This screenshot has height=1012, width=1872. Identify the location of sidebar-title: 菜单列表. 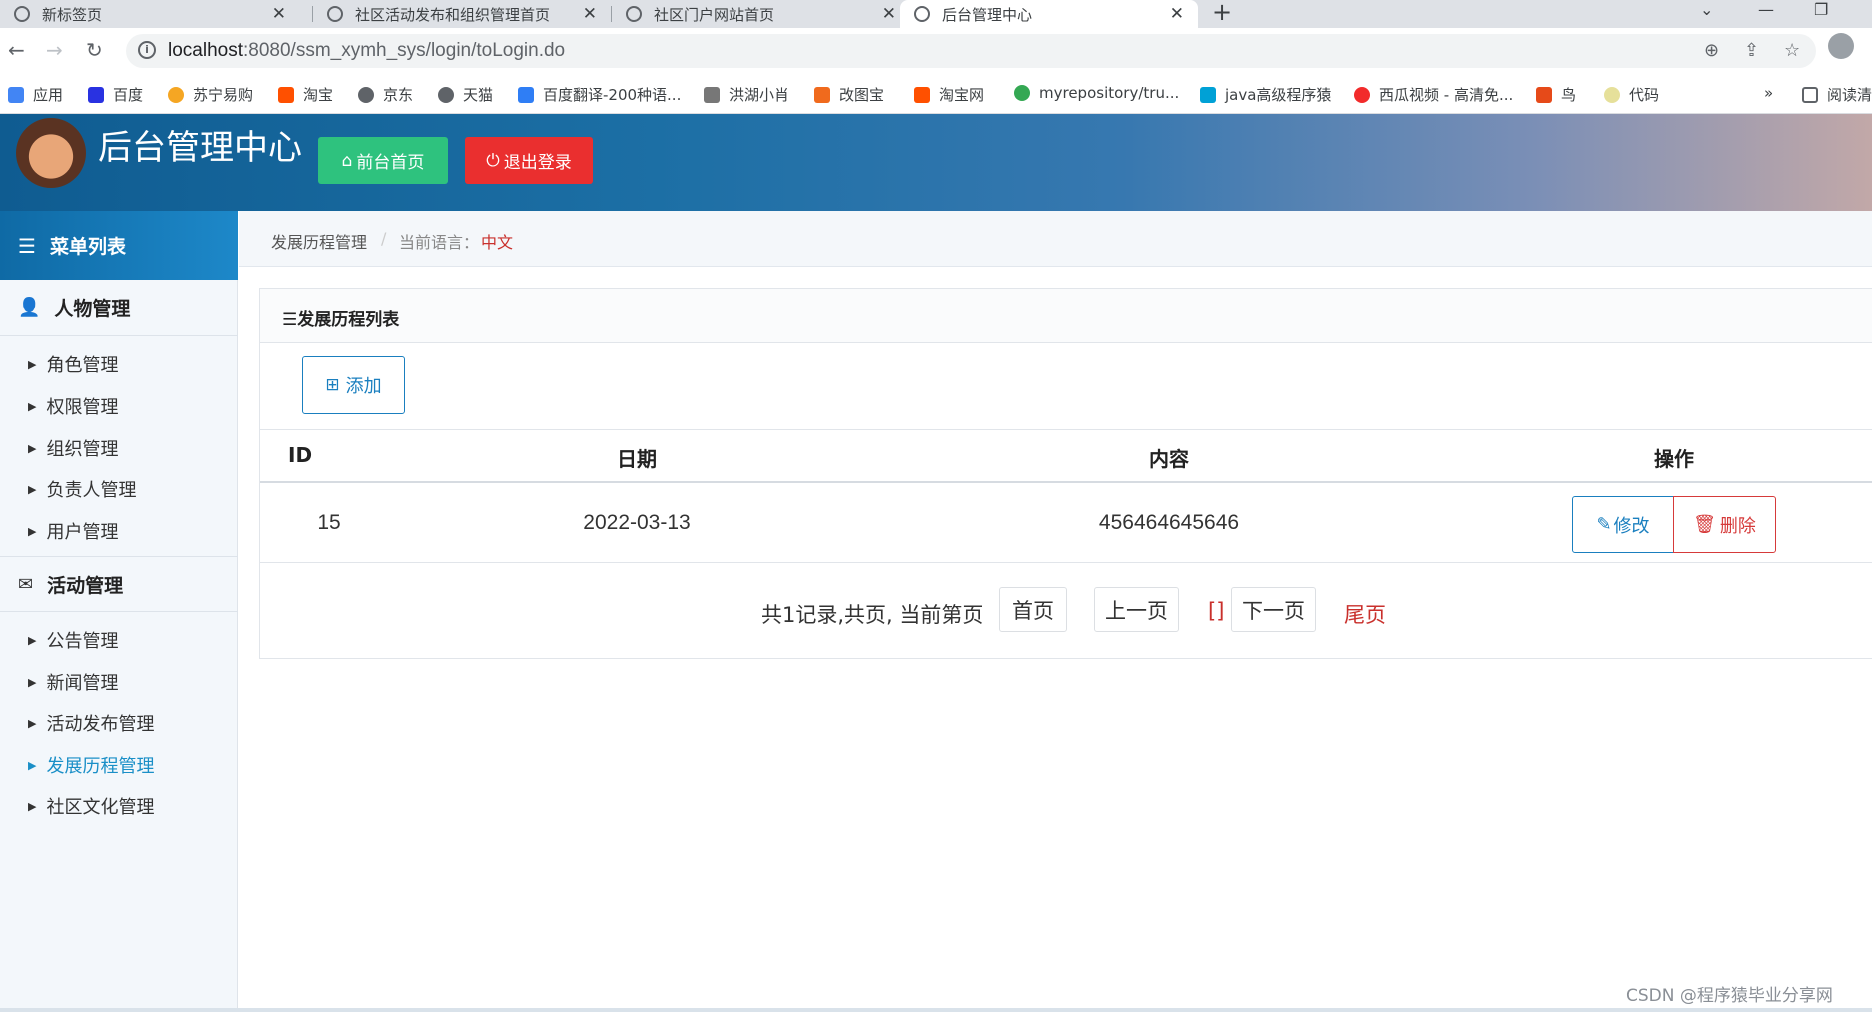
(87, 247).